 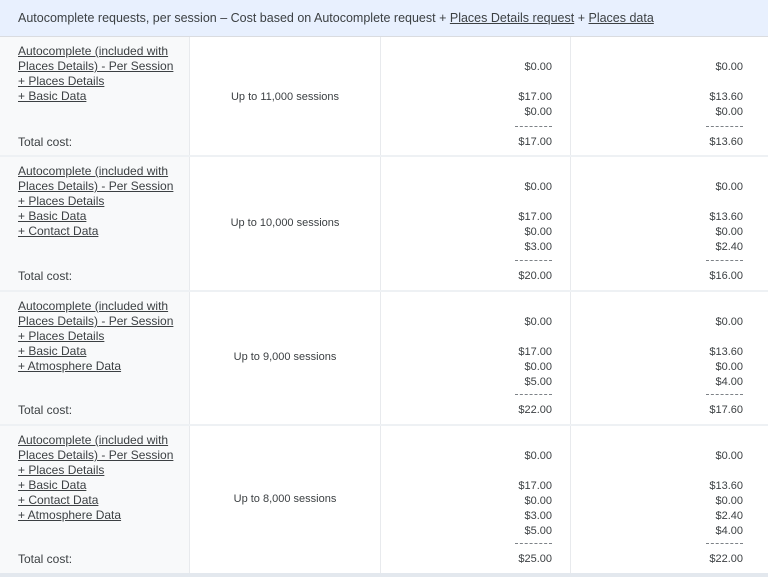 What do you see at coordinates (669, 224) in the screenshot?
I see `price-cell-tier2: $0.00 $13.60 $0.00 $2.40 $16.00` at bounding box center [669, 224].